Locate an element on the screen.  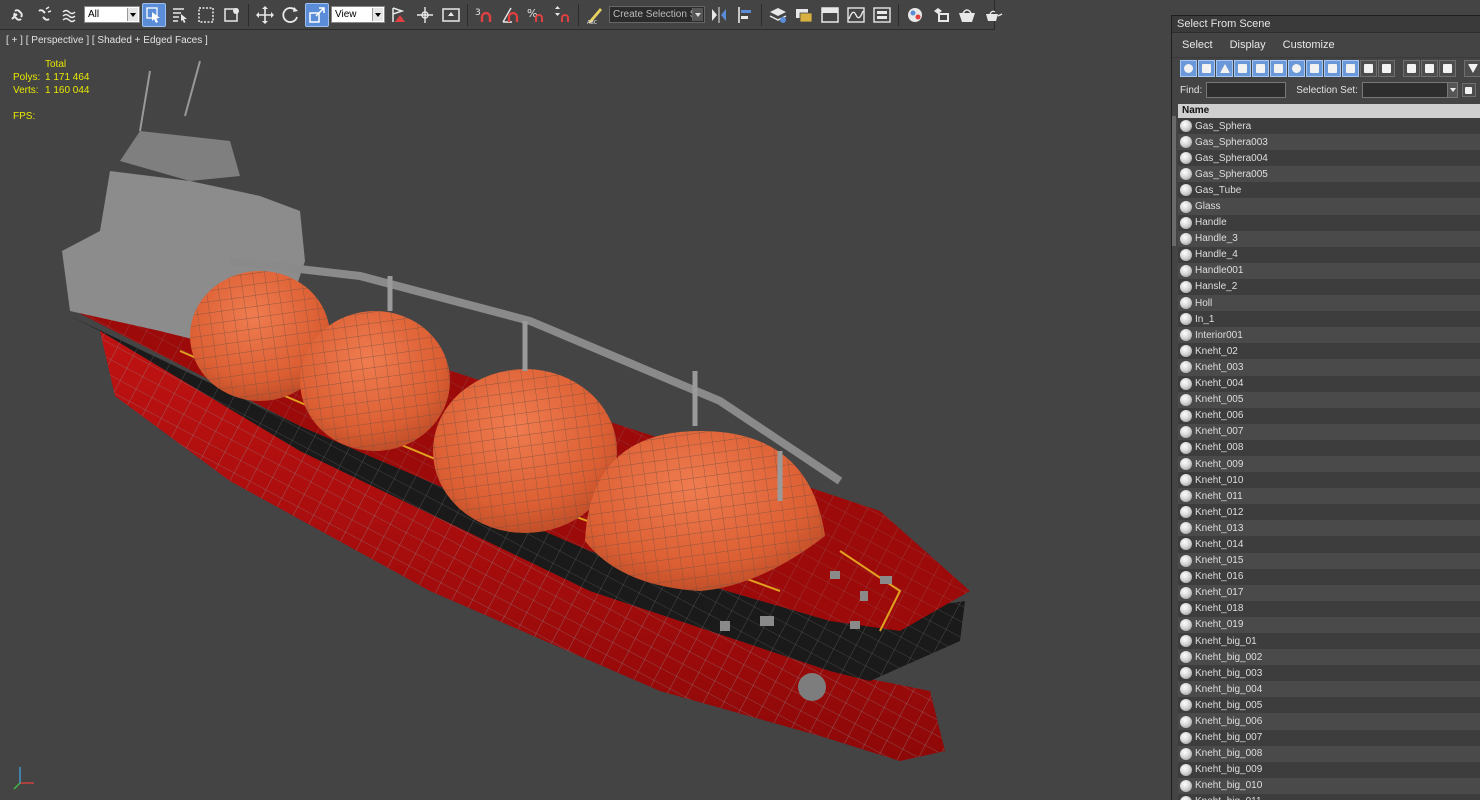
curve-editor-icon is located at coordinates (856, 15).